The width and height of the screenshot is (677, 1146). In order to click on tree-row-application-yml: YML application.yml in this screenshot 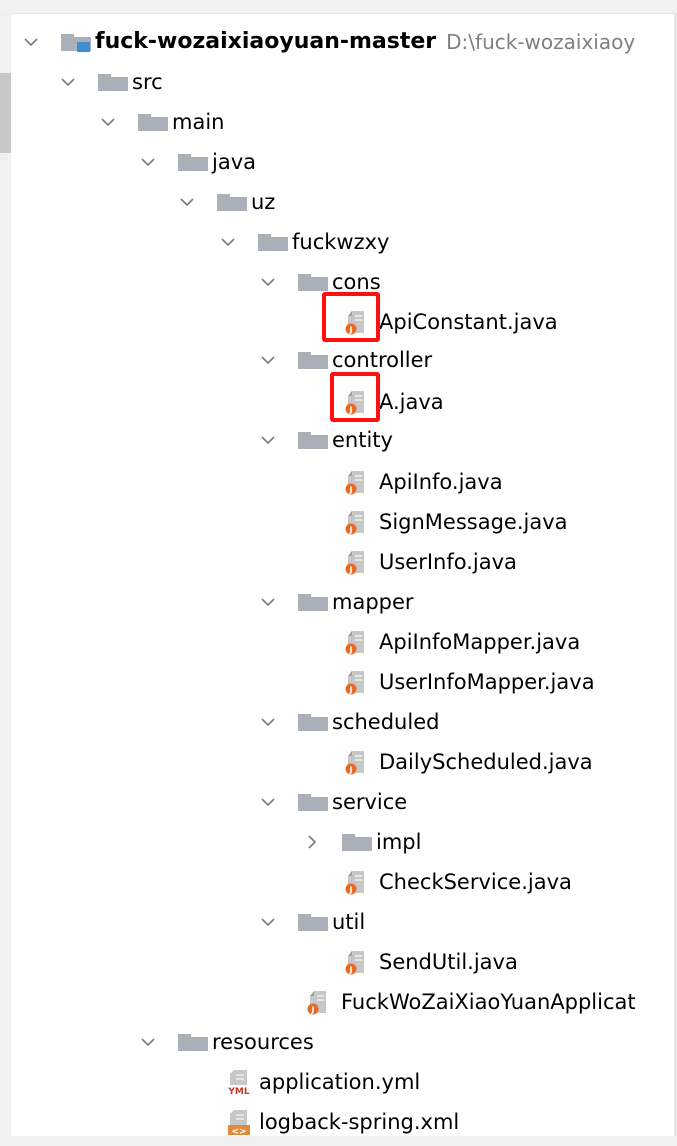, I will do `click(322, 1082)`.